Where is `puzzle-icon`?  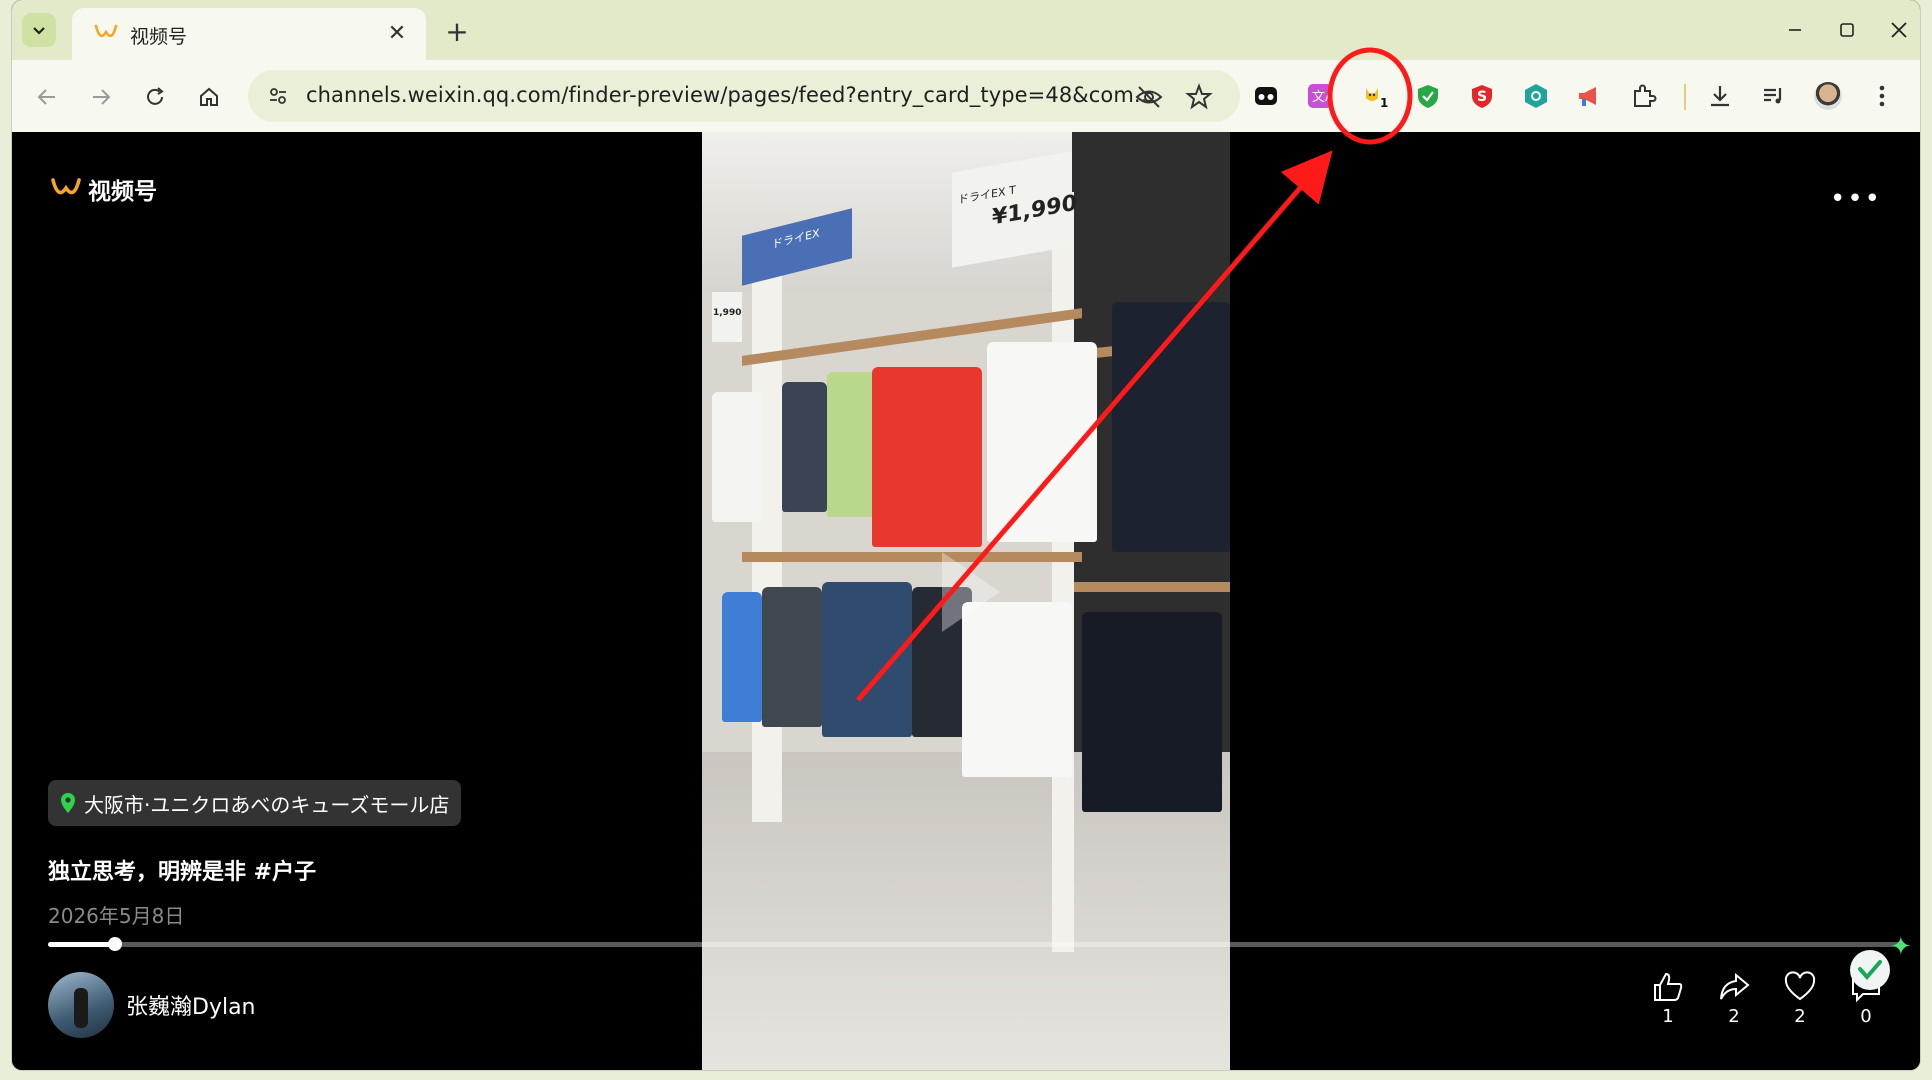
puzzle-icon is located at coordinates (1645, 95).